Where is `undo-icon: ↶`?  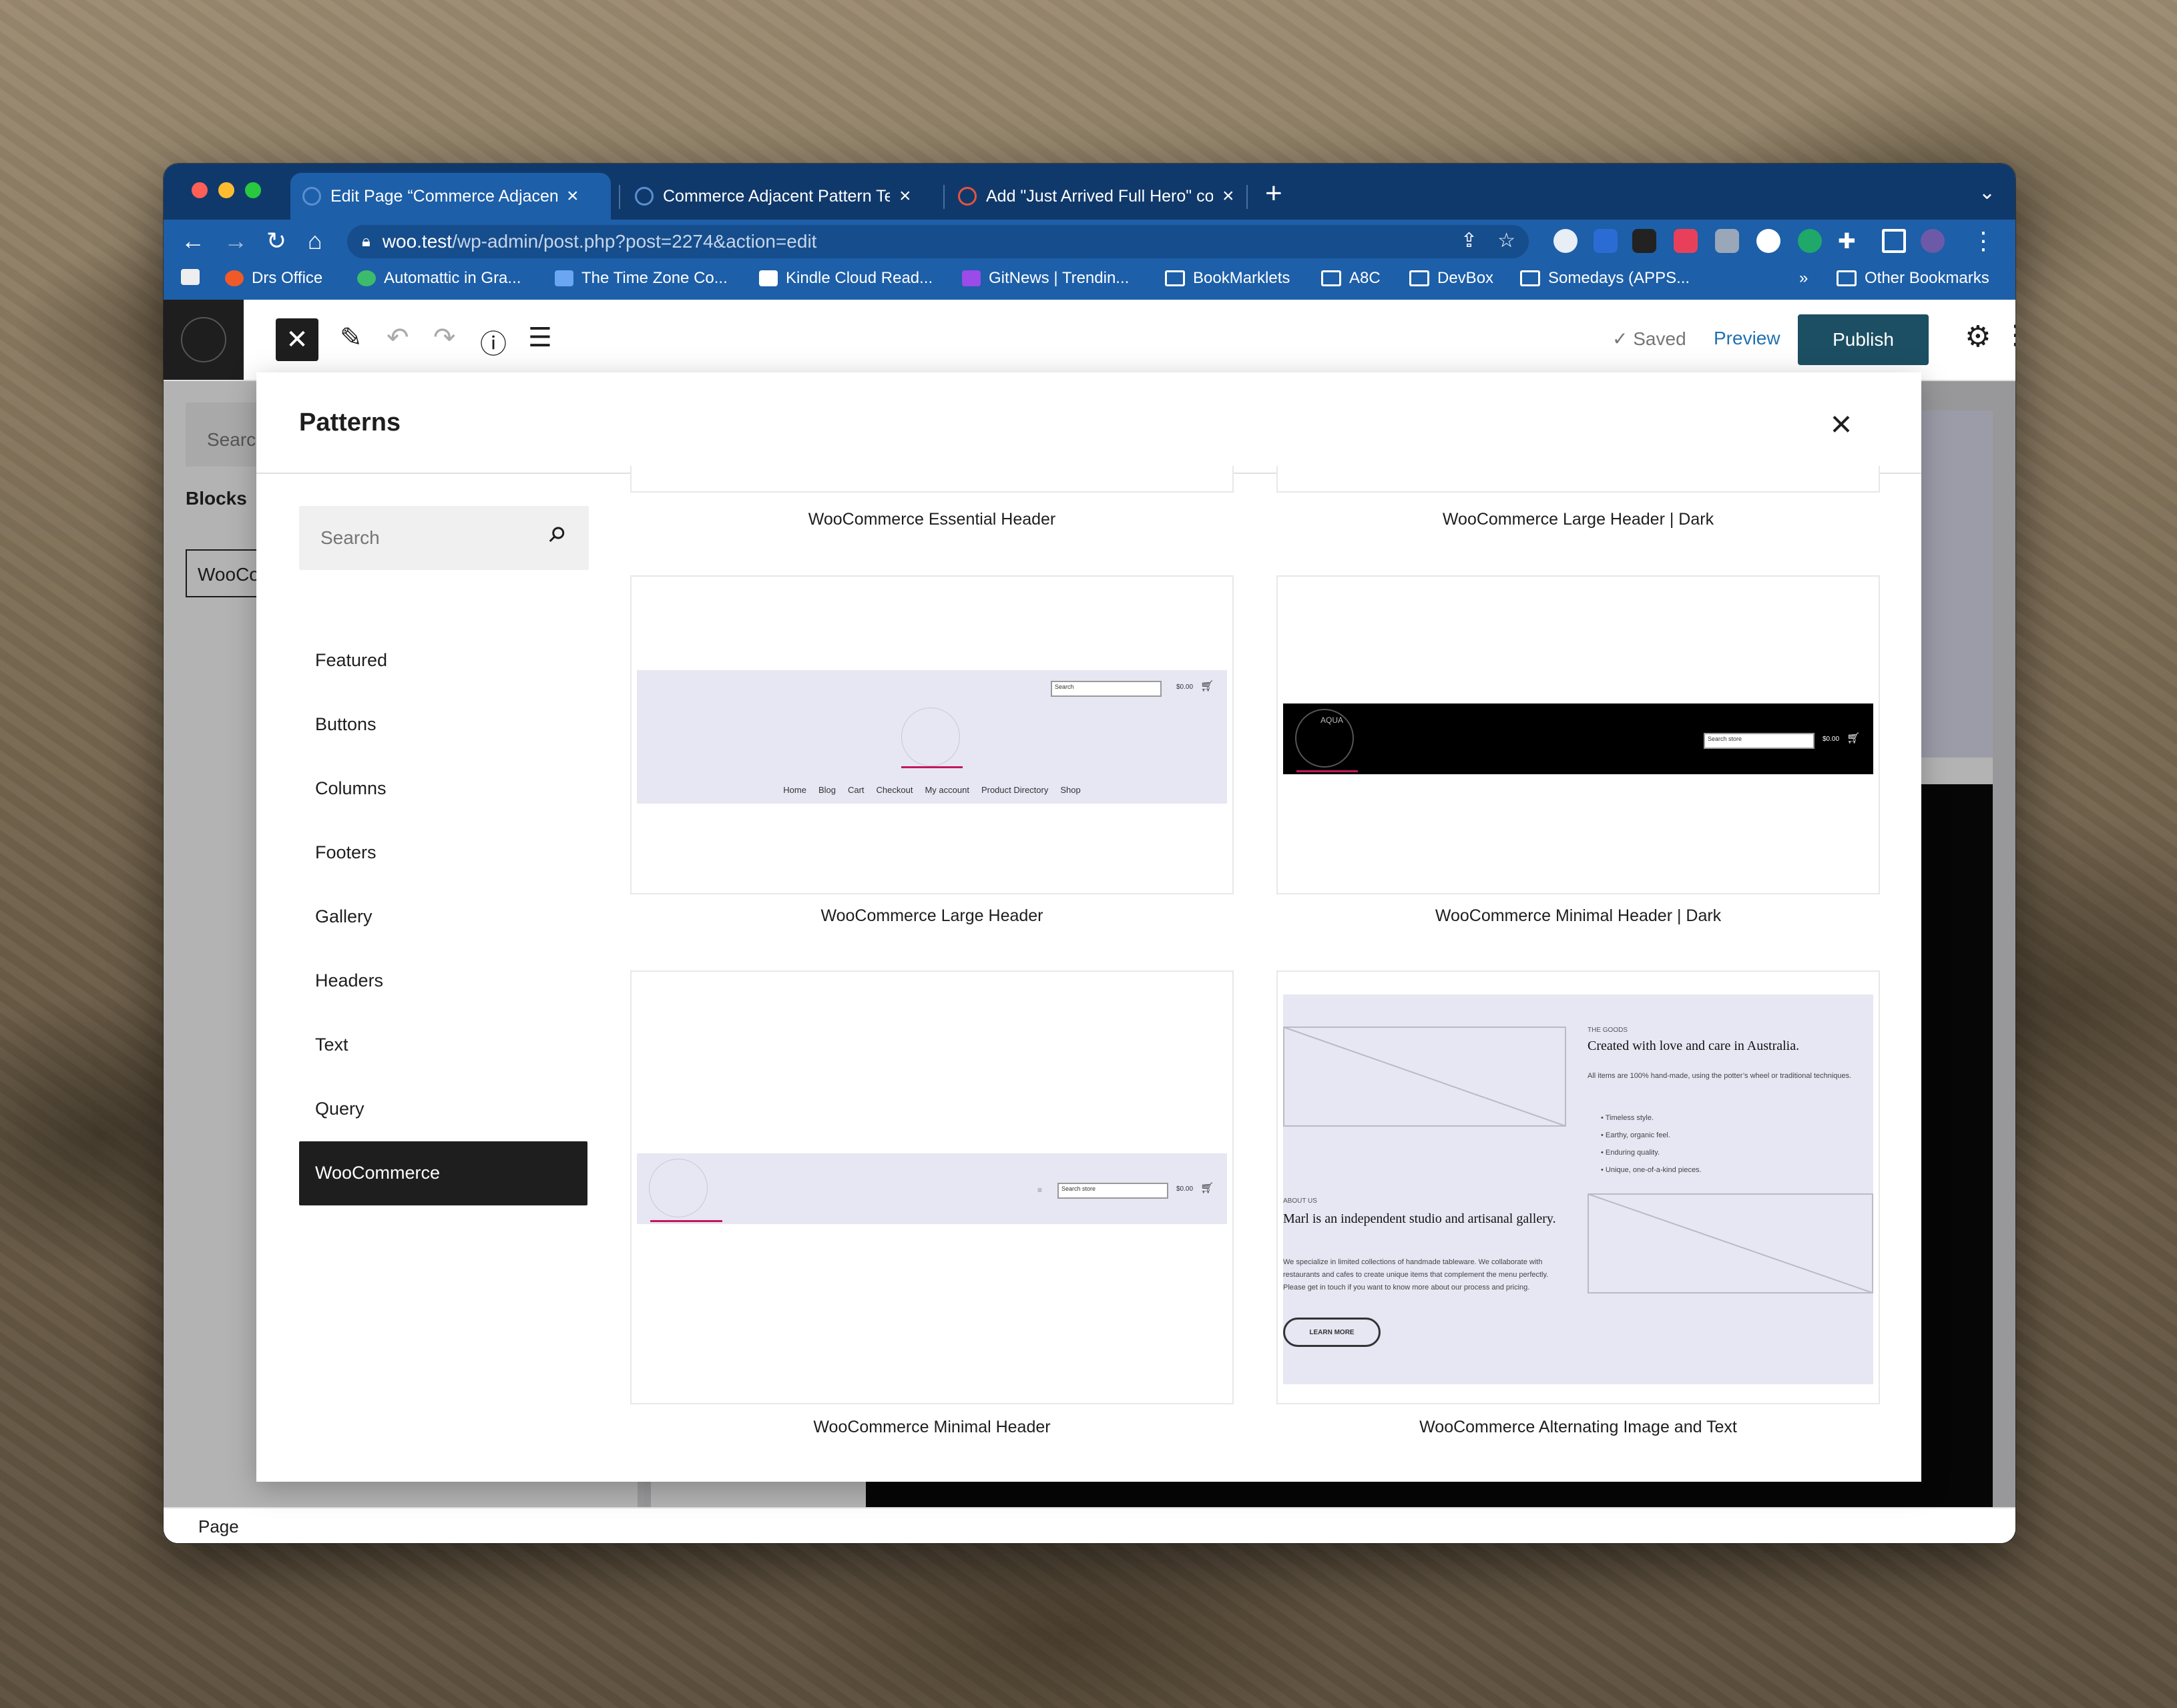
undo-icon: ↶ is located at coordinates (398, 338).